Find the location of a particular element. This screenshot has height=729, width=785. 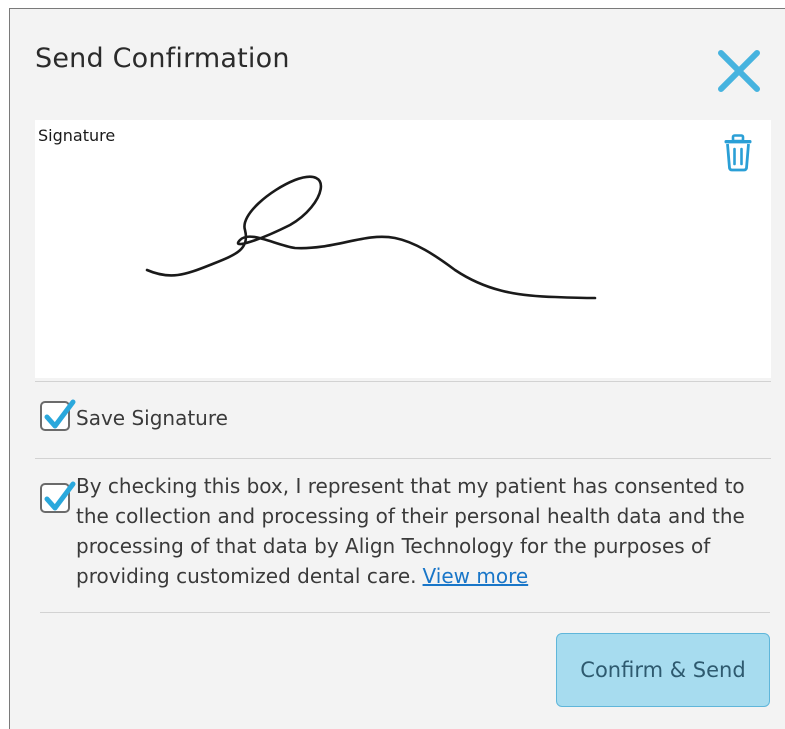

consent-checkbox is located at coordinates (58, 497).